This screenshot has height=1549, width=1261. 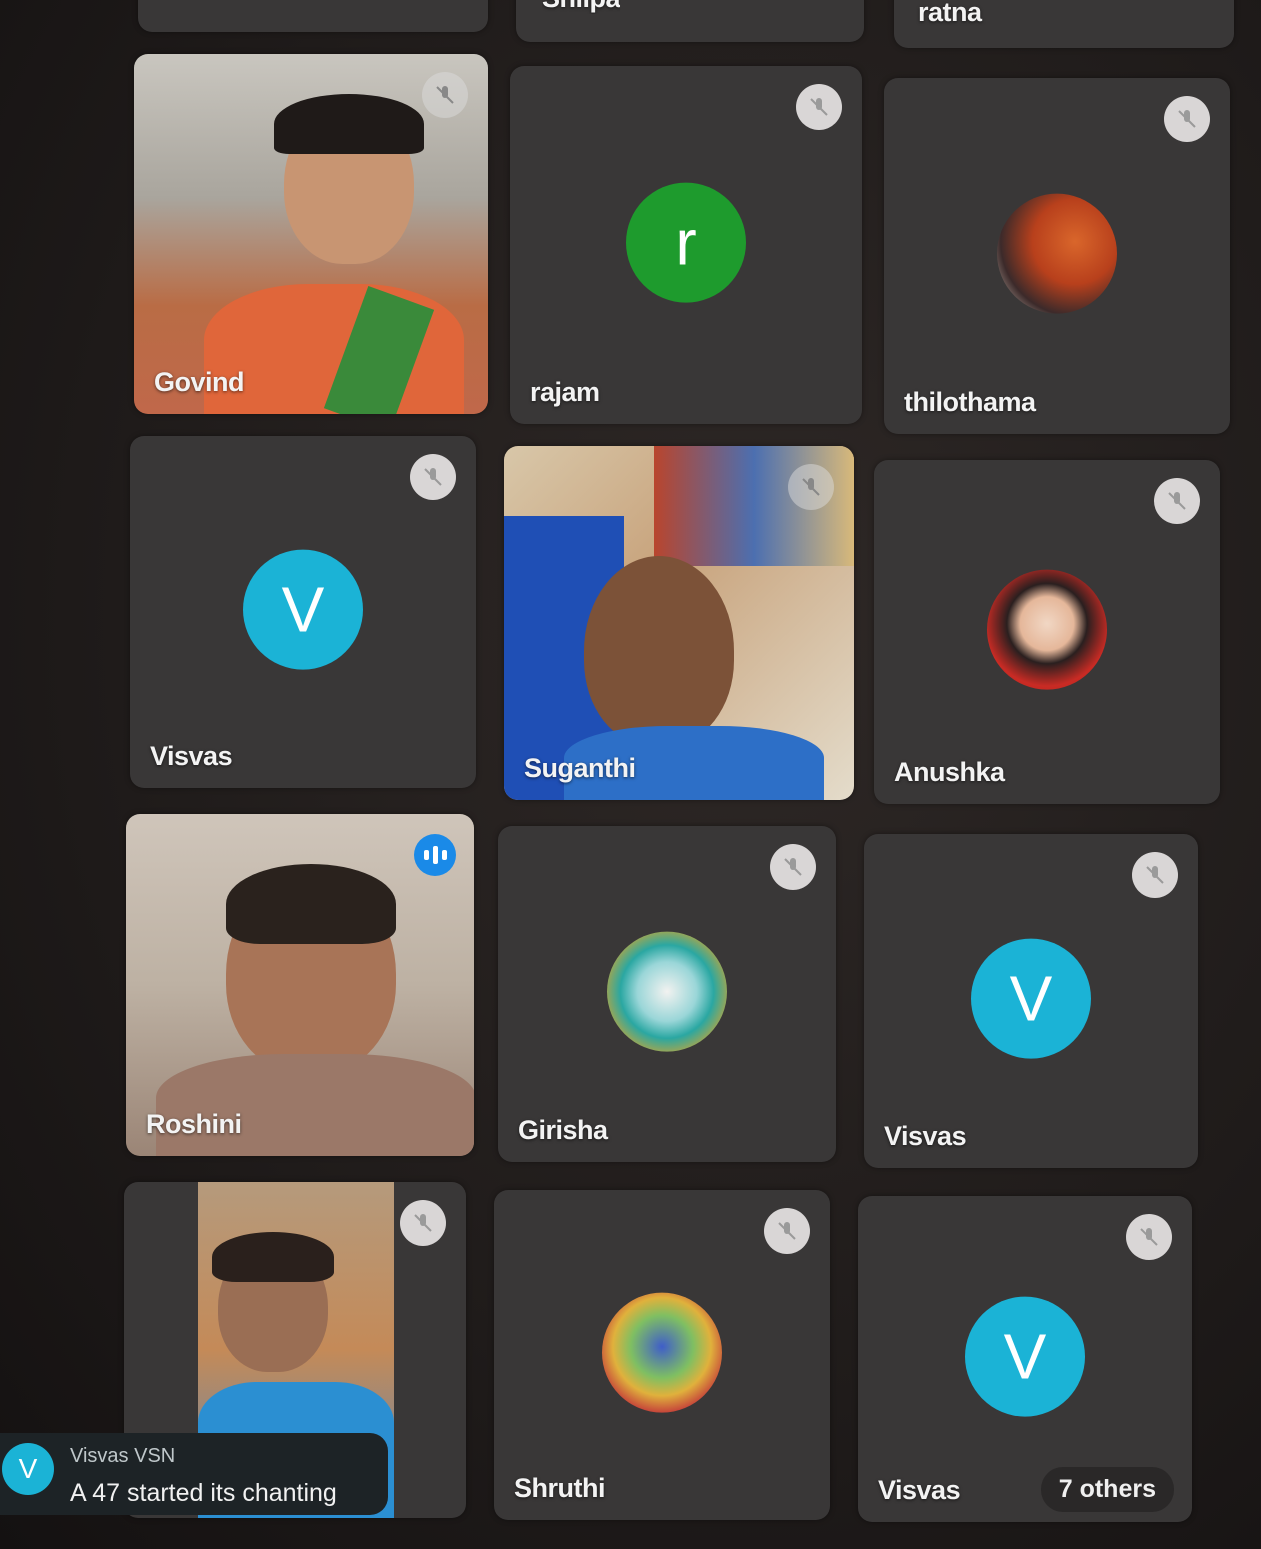 I want to click on participant-name: Govind, so click(x=199, y=382).